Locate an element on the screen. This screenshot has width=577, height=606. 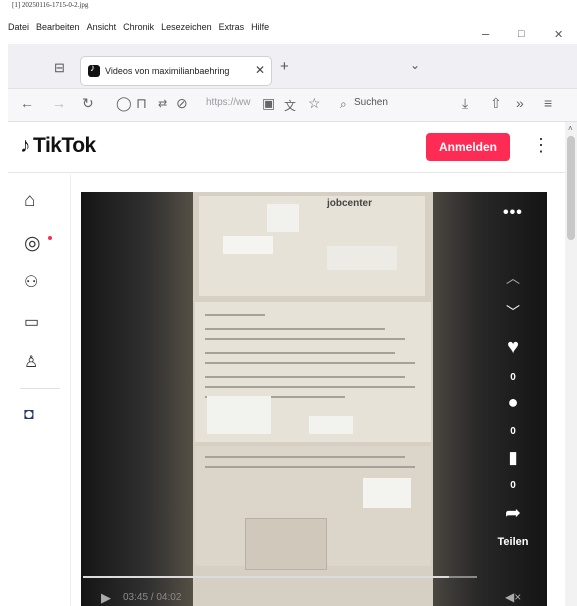
video-time: 03:45 / 04:02 is located at coordinates (152, 597).